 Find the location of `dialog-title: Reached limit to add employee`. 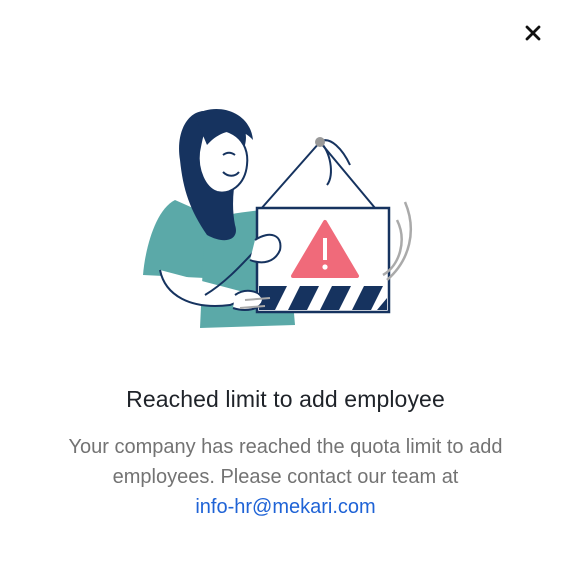

dialog-title: Reached limit to add employee is located at coordinates (285, 399).